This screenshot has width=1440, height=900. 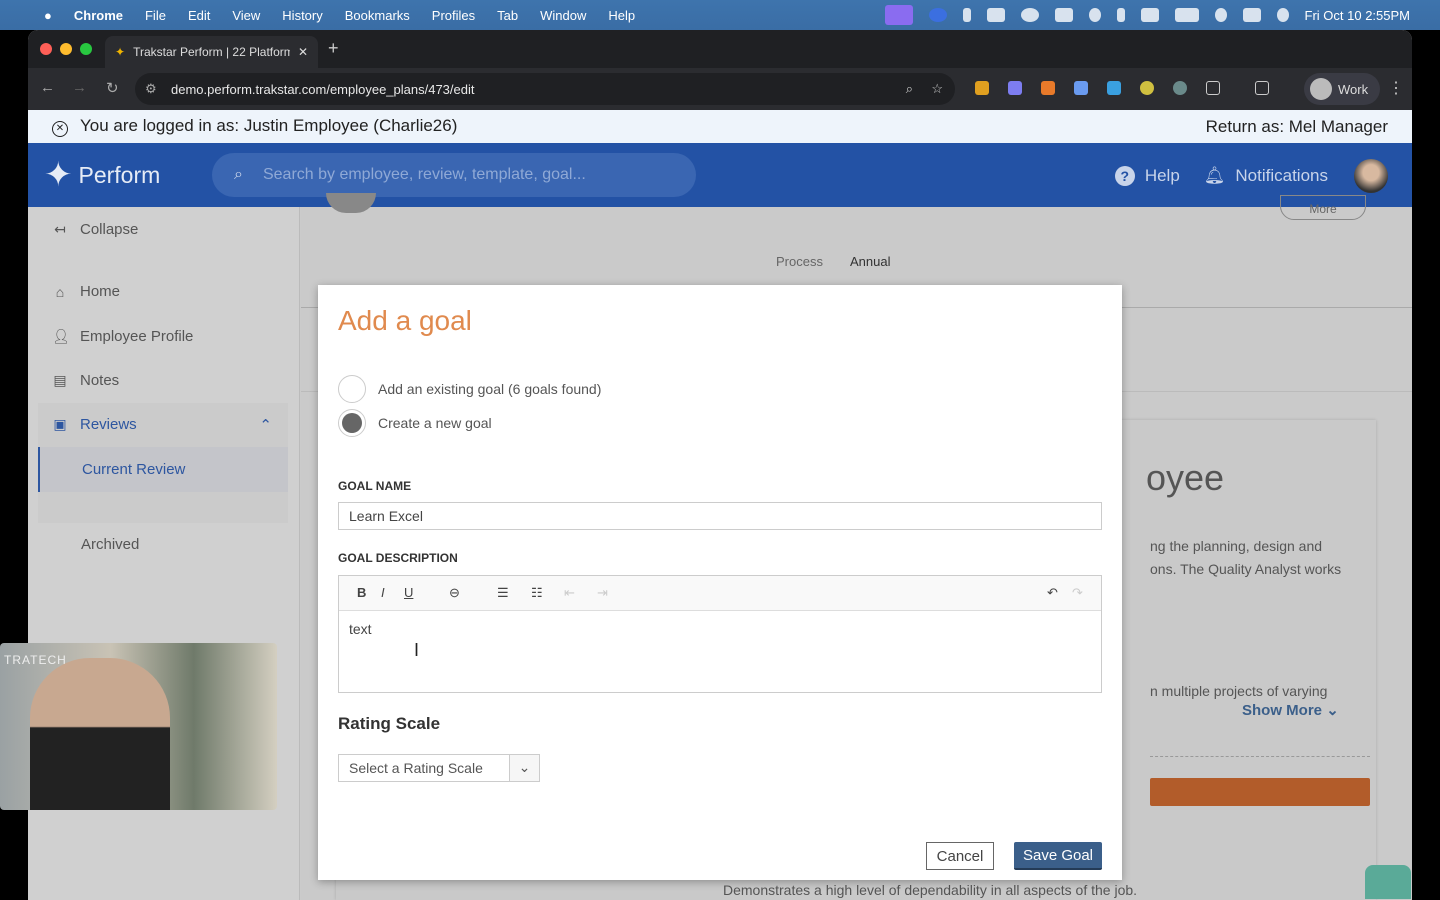 What do you see at coordinates (361, 592) in the screenshot?
I see `bold-button: B` at bounding box center [361, 592].